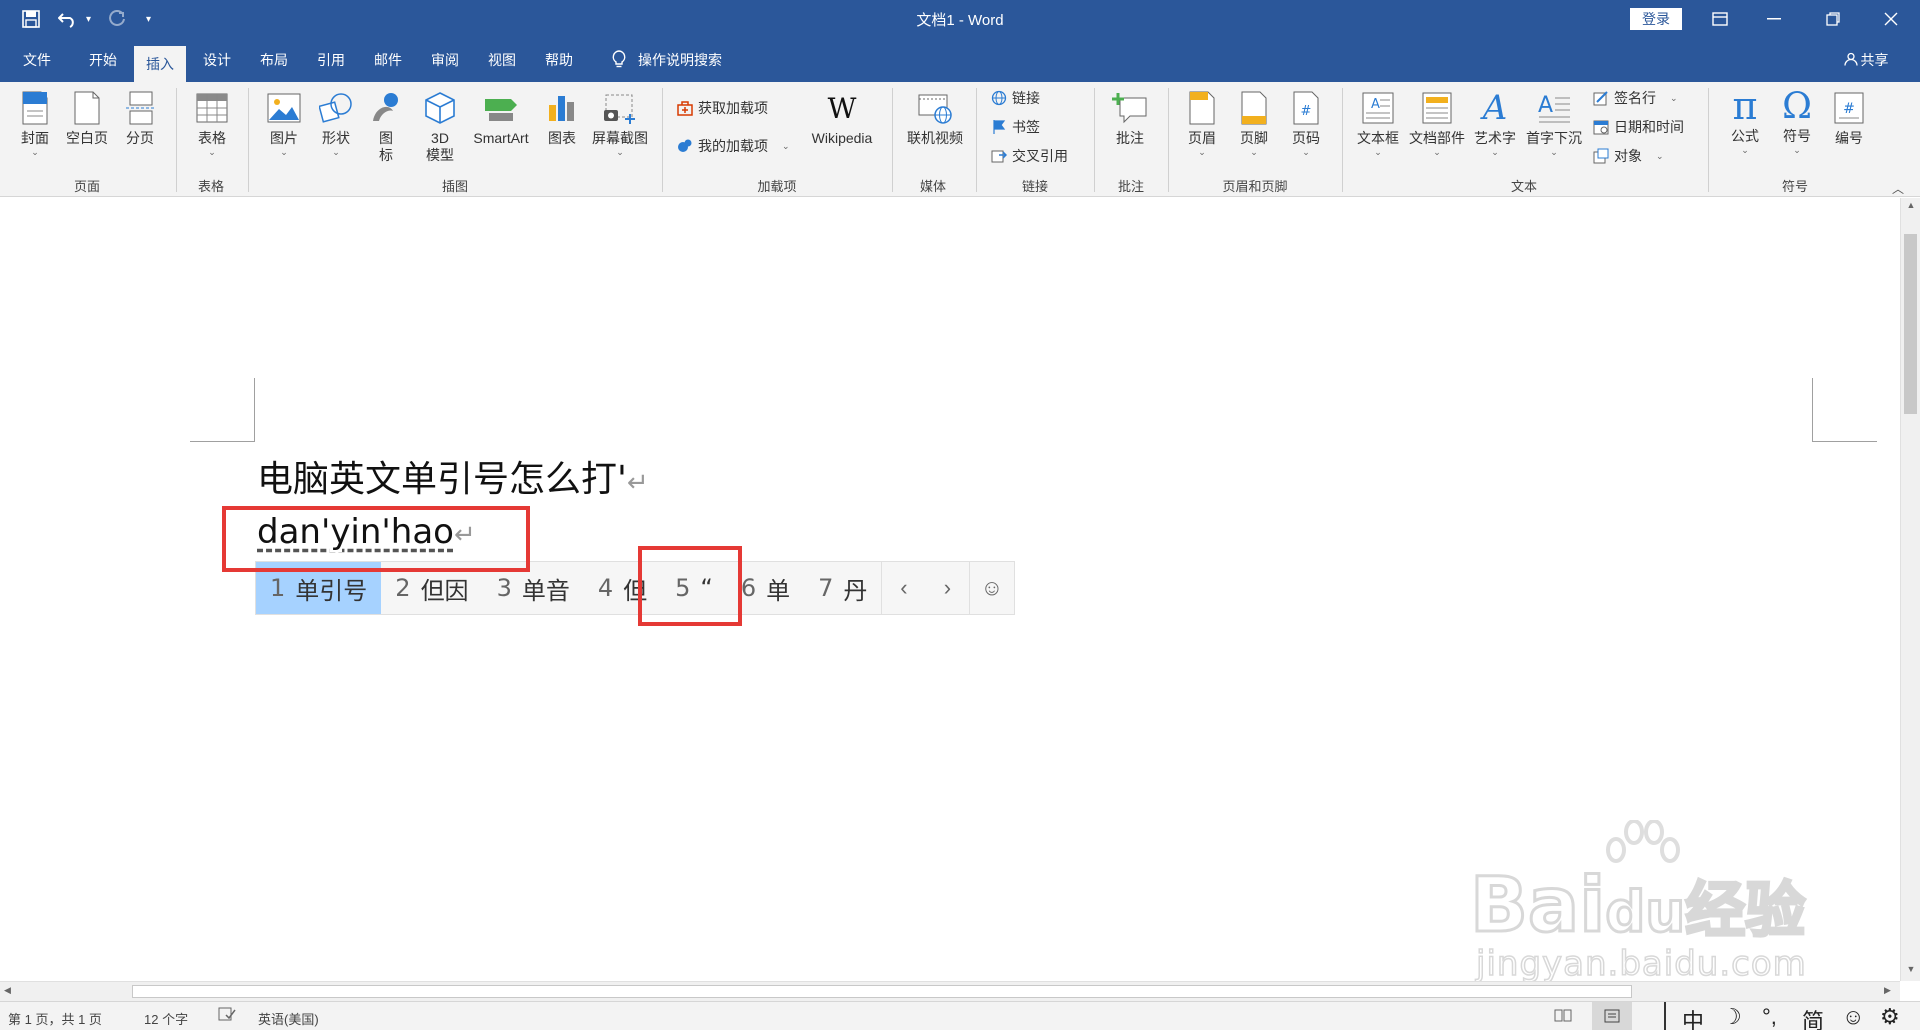 The width and height of the screenshot is (1920, 1030). Describe the element at coordinates (1891, 19) in the screenshot. I see `close-icon` at that location.